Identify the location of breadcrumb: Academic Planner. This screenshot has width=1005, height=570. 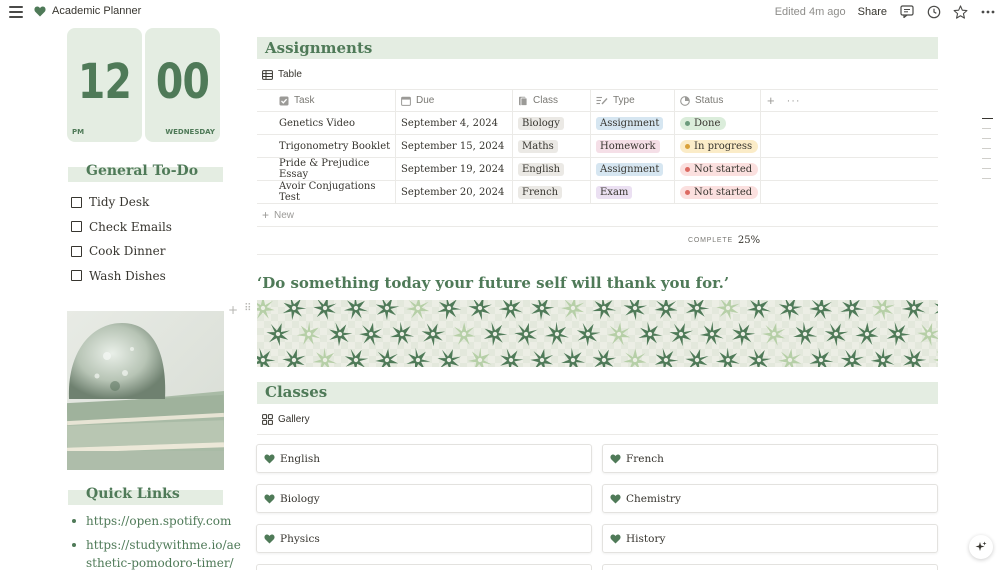
(87, 11).